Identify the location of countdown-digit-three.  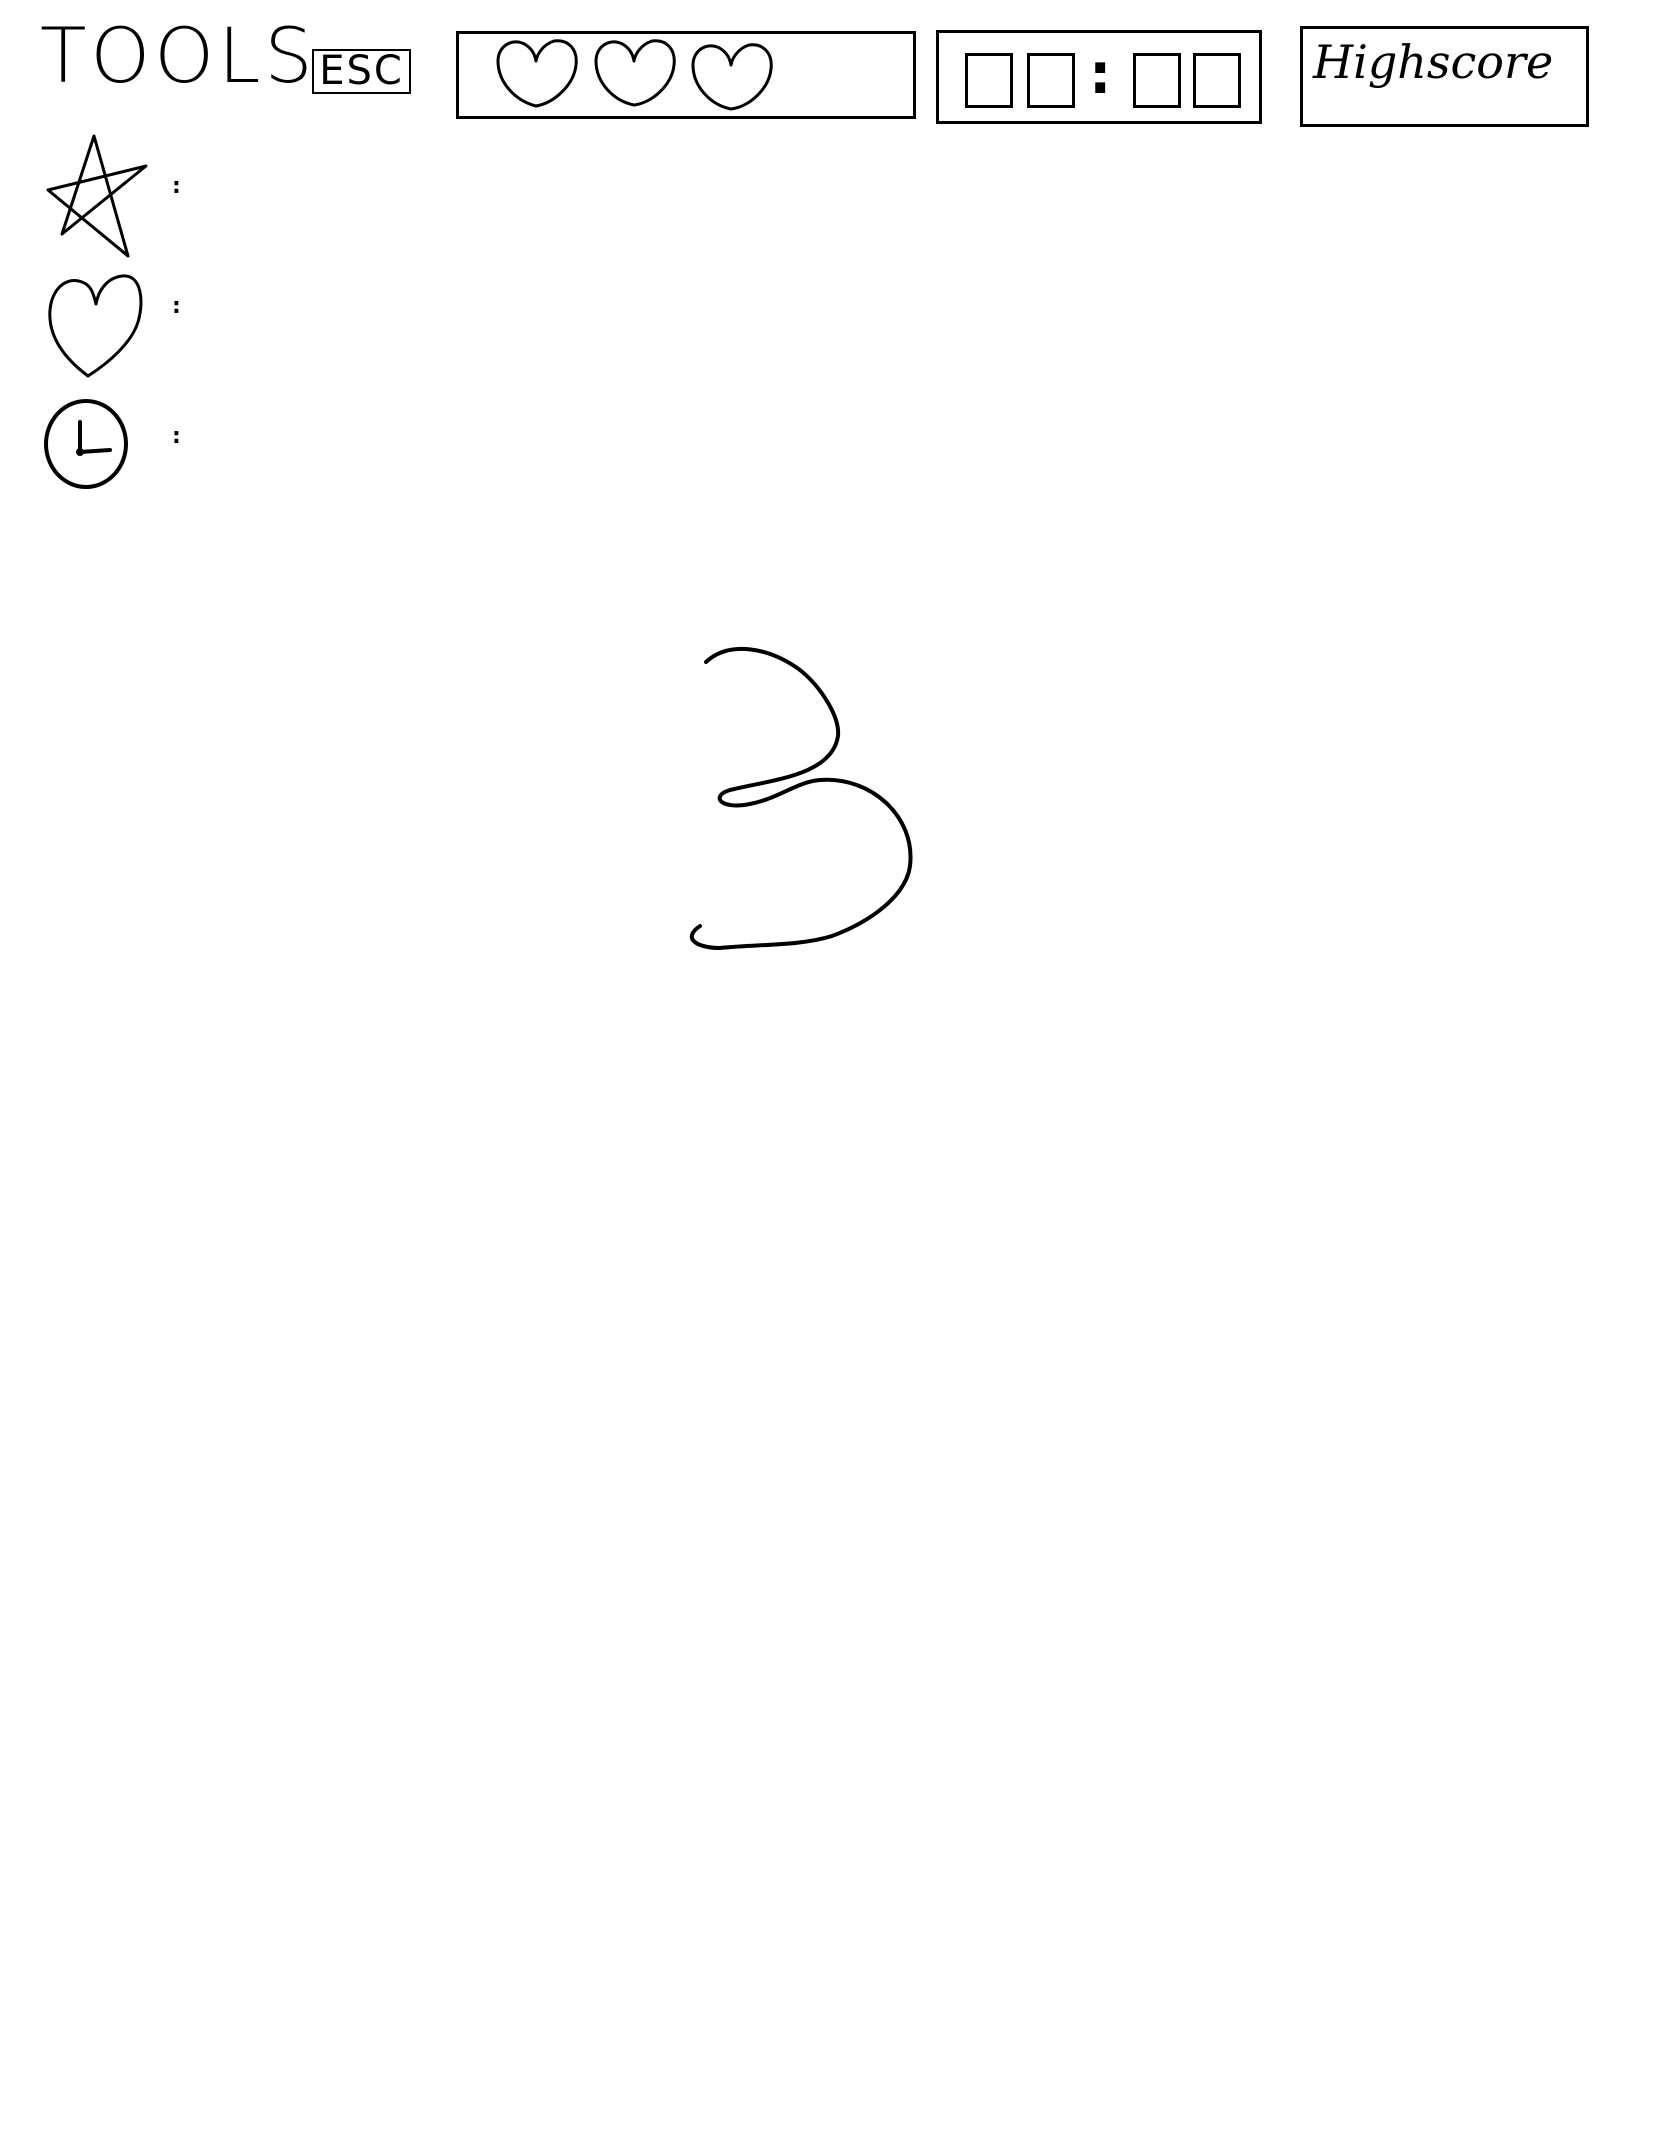
(801, 798).